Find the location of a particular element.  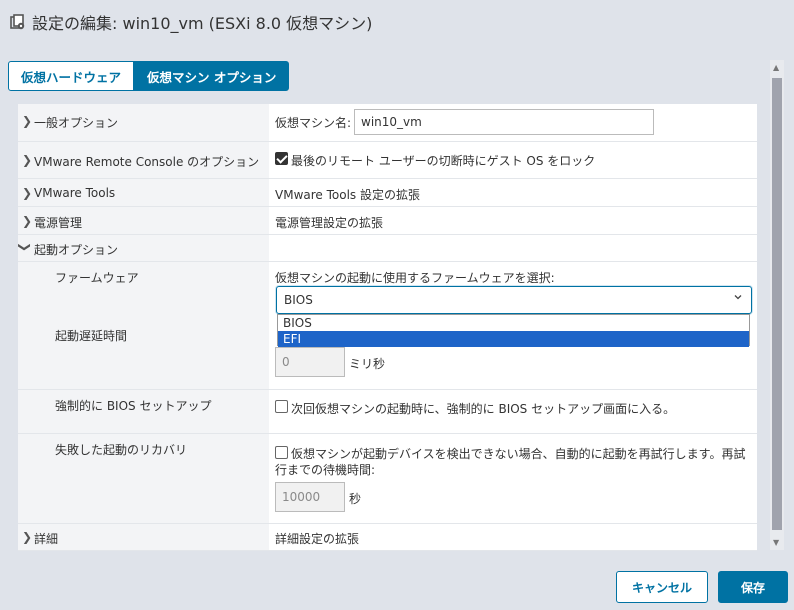

boot-delay-unit: ミリ秒 is located at coordinates (367, 364).